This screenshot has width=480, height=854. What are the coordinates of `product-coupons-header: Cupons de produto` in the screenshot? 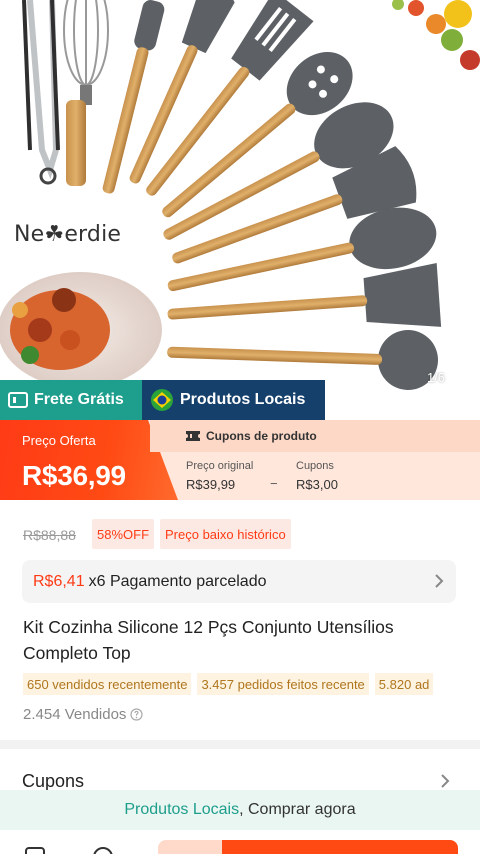 It's located at (315, 436).